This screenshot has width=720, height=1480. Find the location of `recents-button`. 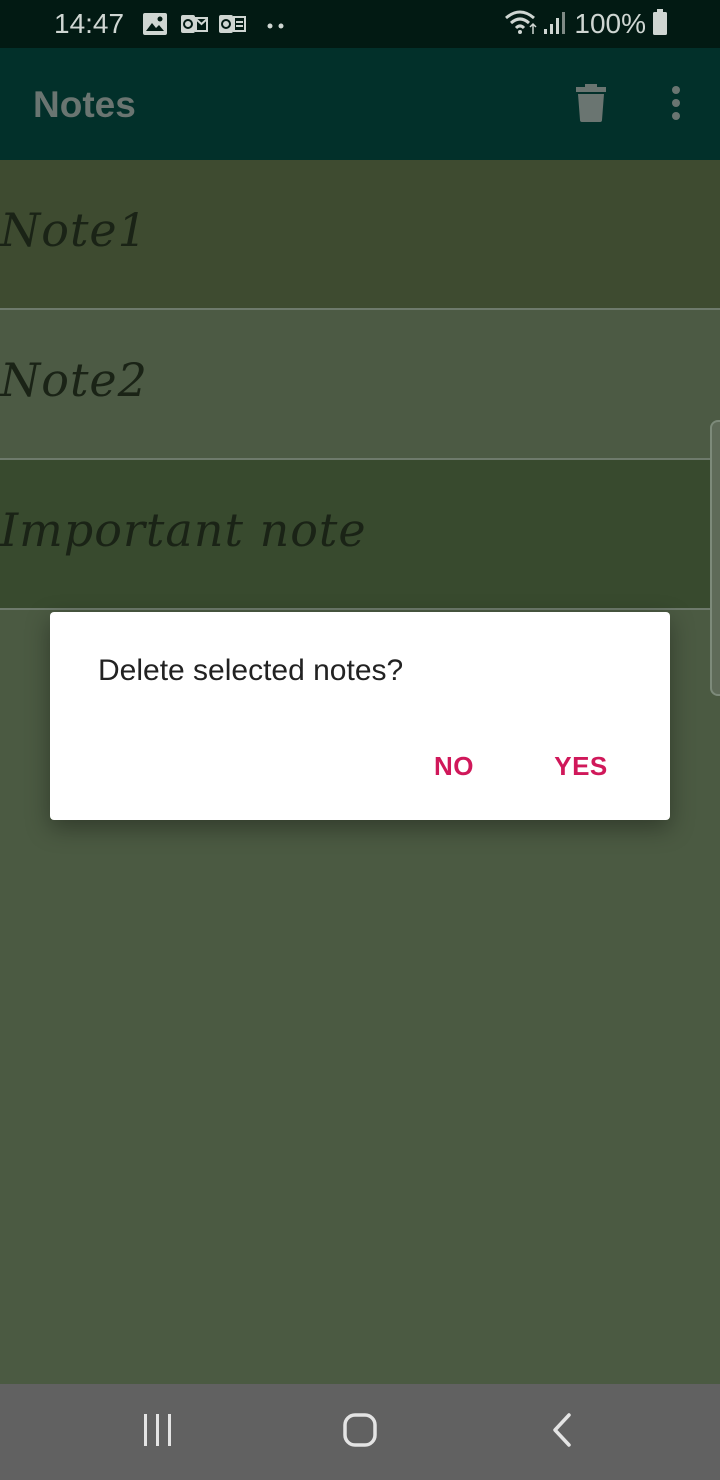

recents-button is located at coordinates (158, 1432).